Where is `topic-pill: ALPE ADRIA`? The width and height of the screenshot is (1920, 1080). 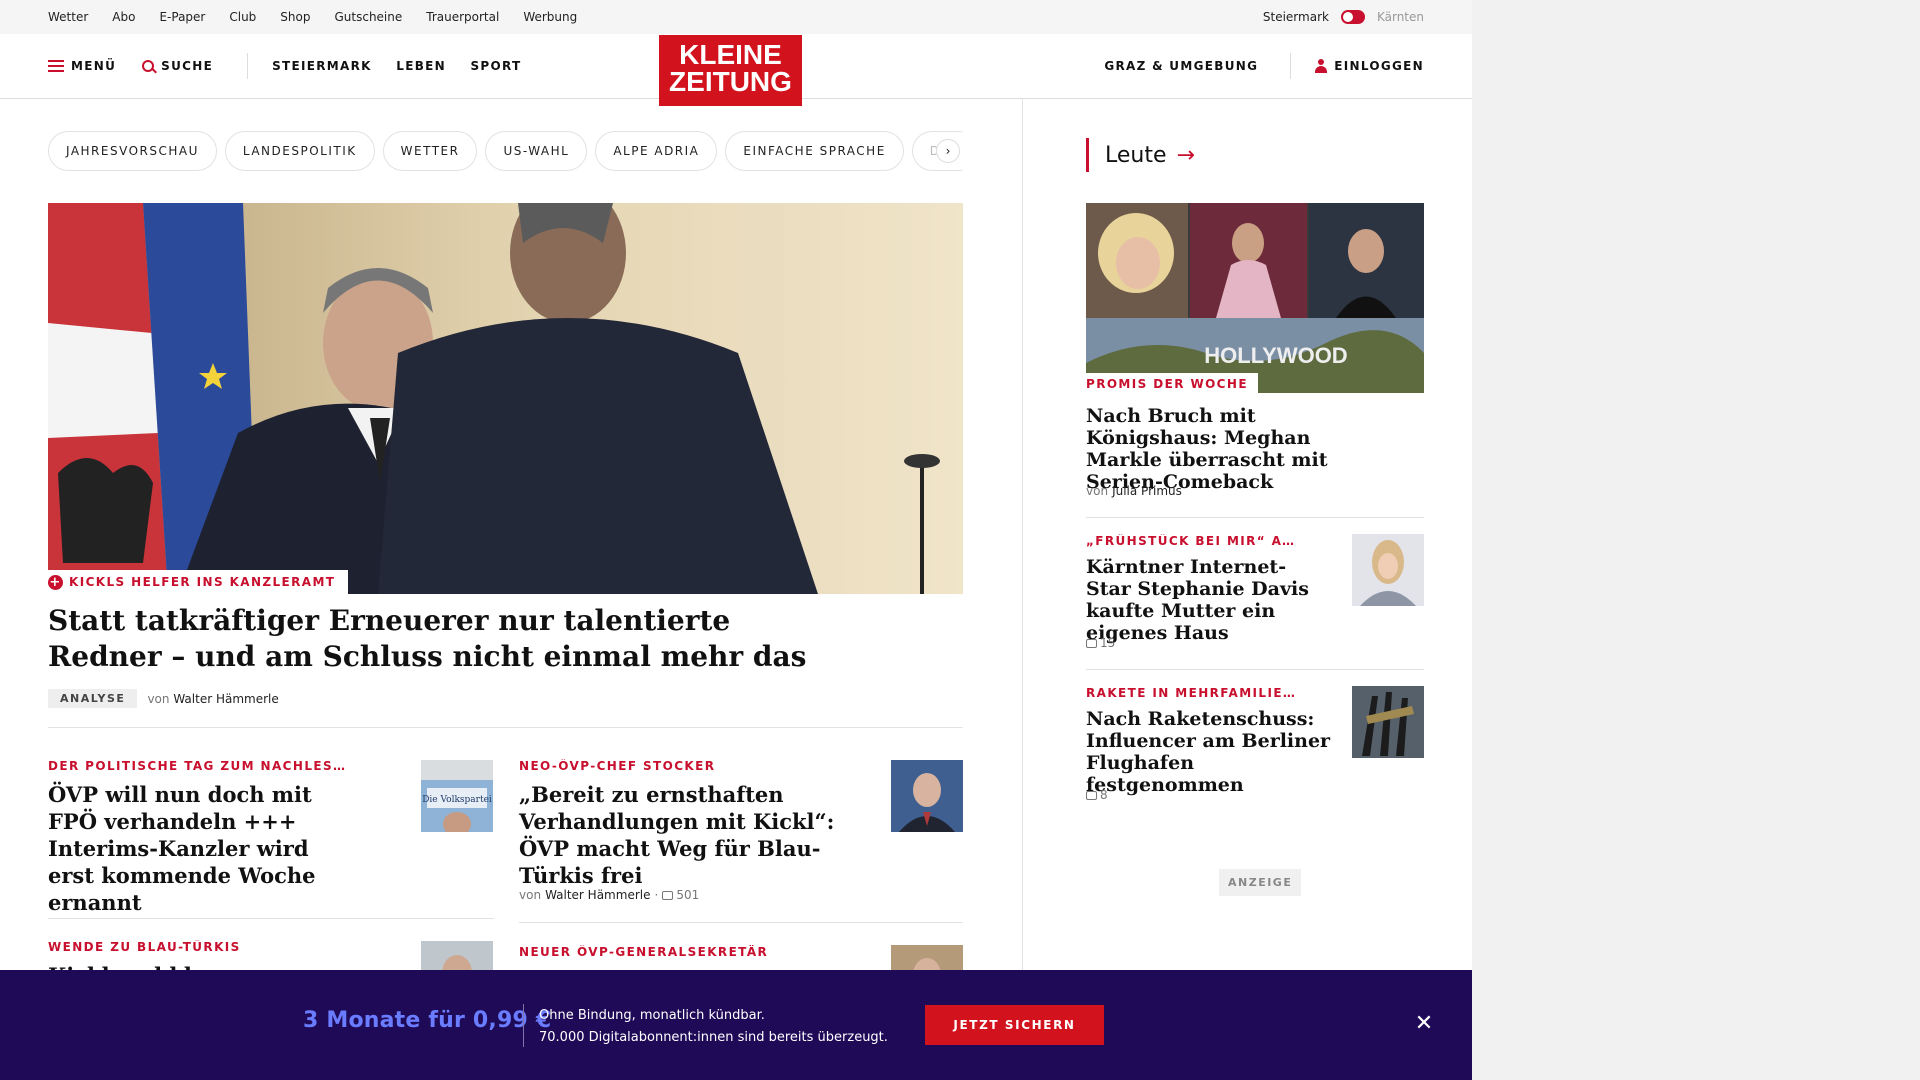 topic-pill: ALPE ADRIA is located at coordinates (656, 151).